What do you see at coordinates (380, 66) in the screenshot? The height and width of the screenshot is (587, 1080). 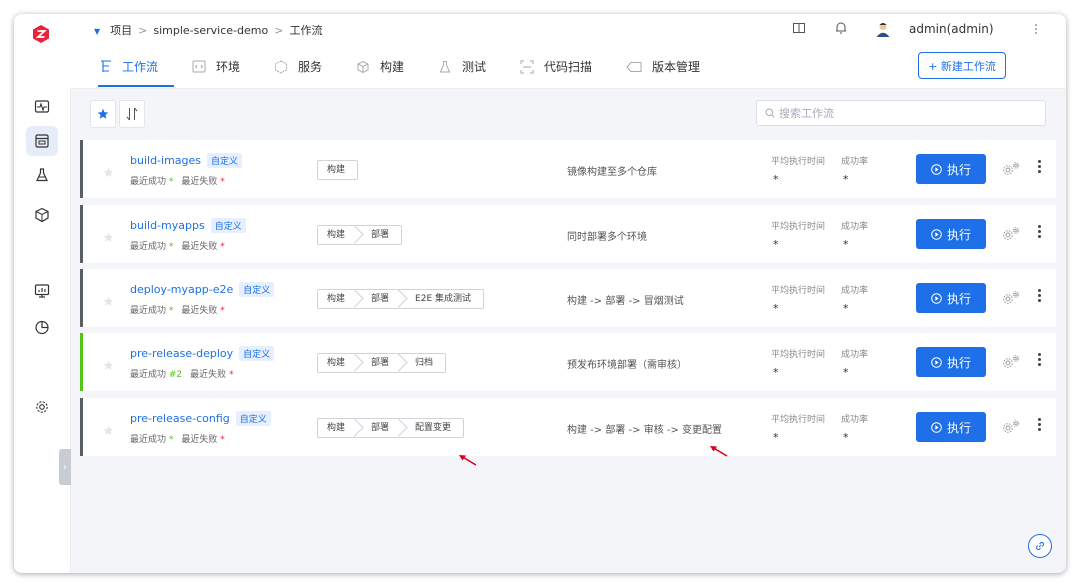 I see `tab-build: 构建` at bounding box center [380, 66].